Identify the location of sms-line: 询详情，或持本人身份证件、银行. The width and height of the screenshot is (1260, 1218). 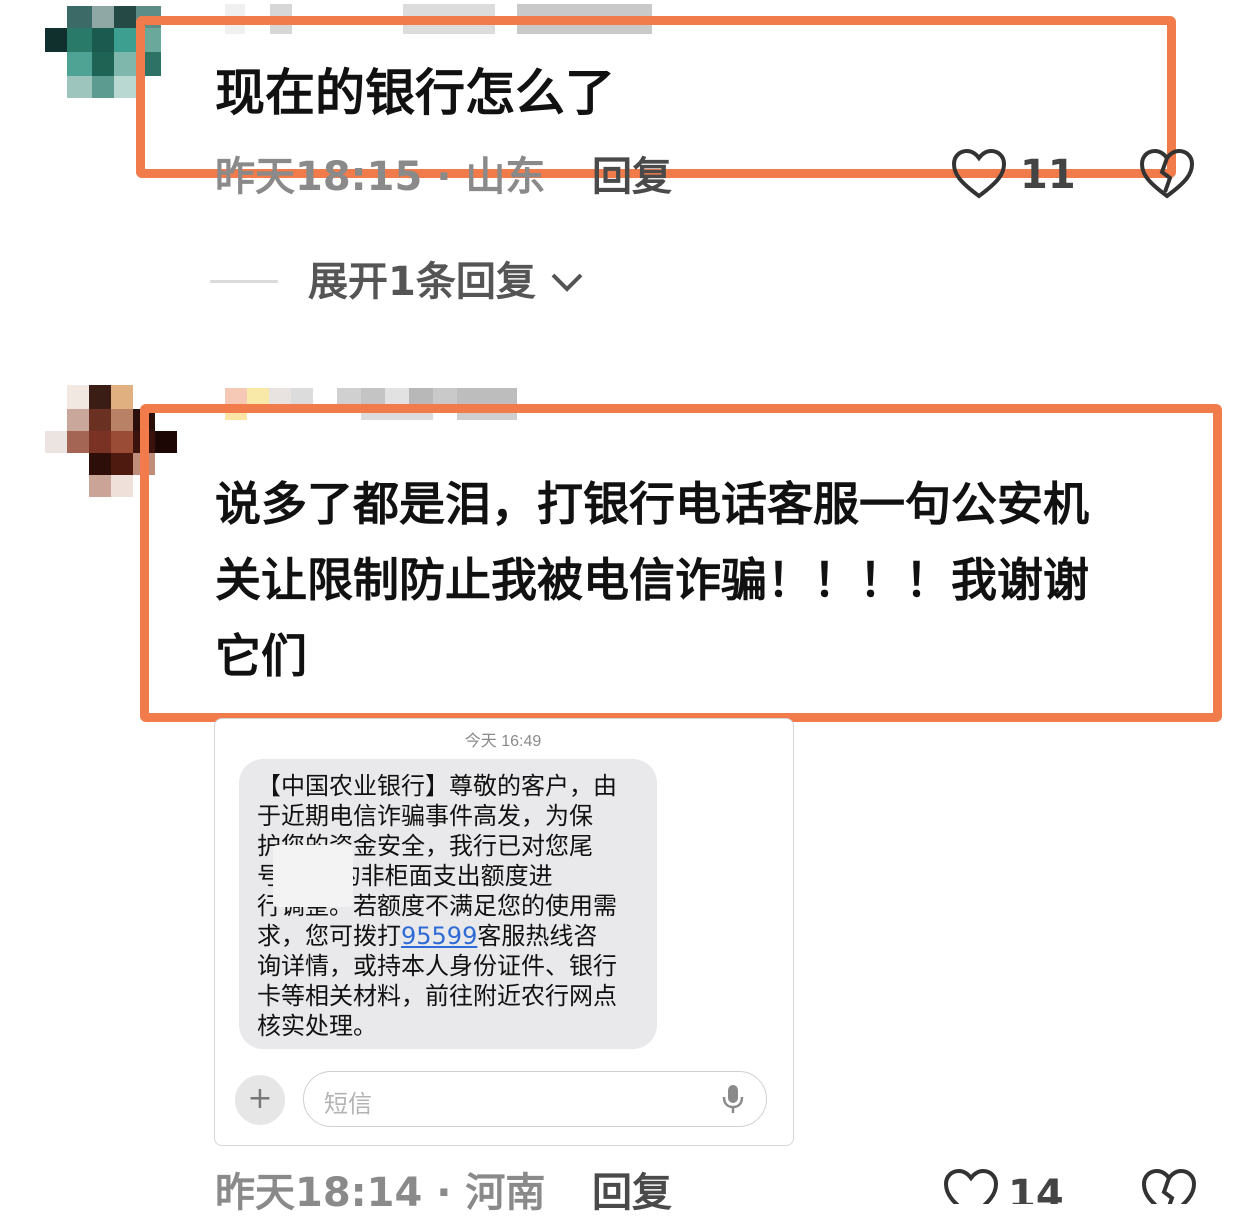
(437, 966).